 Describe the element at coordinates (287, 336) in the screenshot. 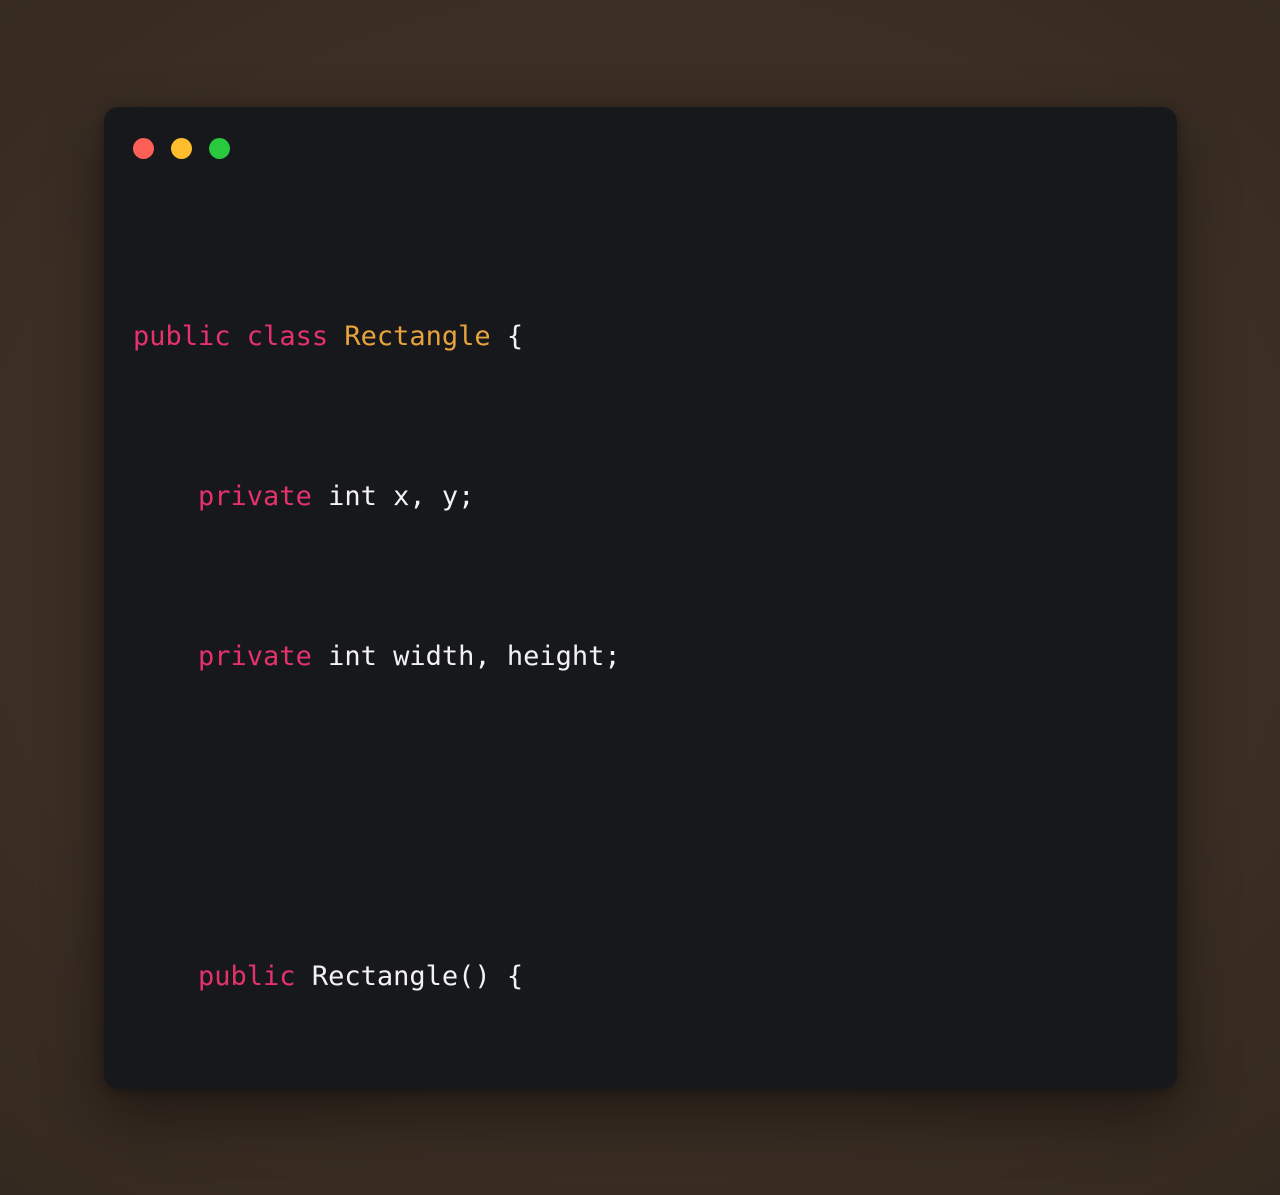

I see `token-keyword: class` at that location.